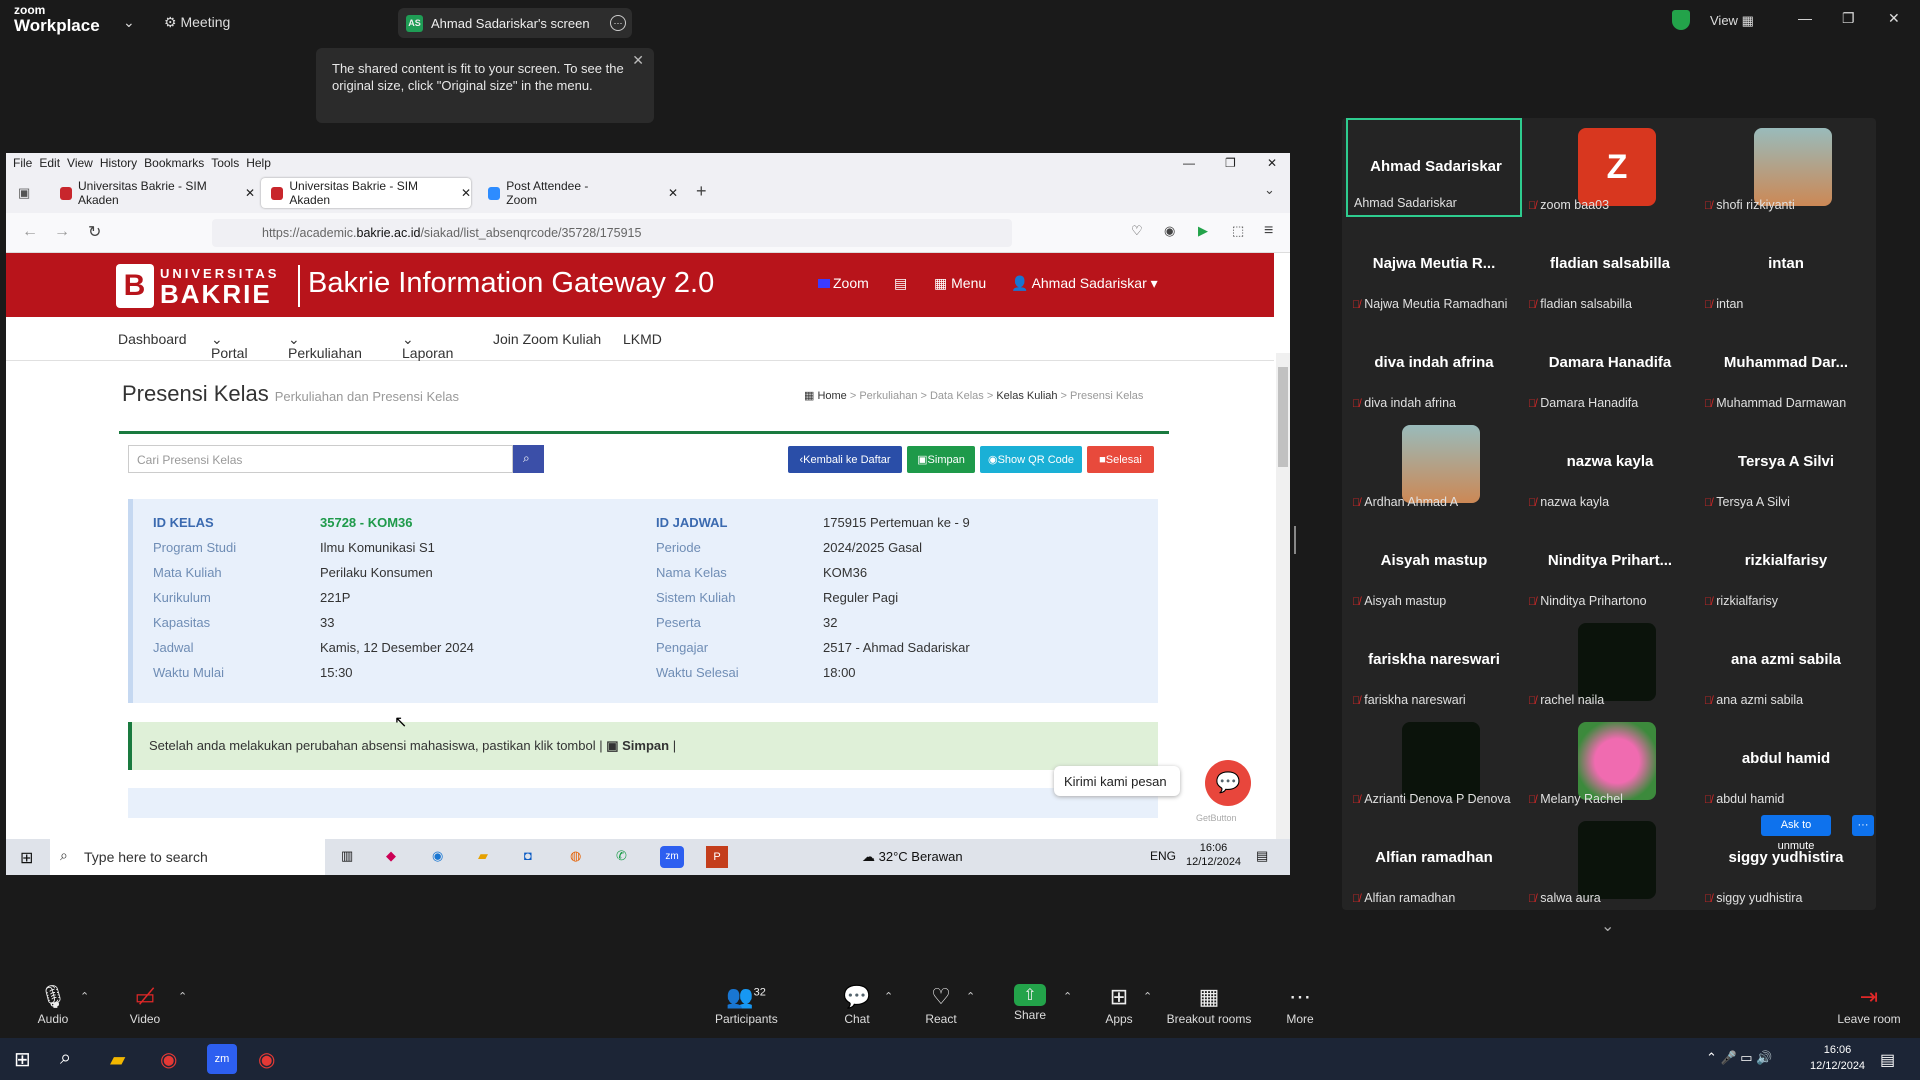  Describe the element at coordinates (912, 857) in the screenshot. I see `weather: ☁ 32°C Berawan` at that location.